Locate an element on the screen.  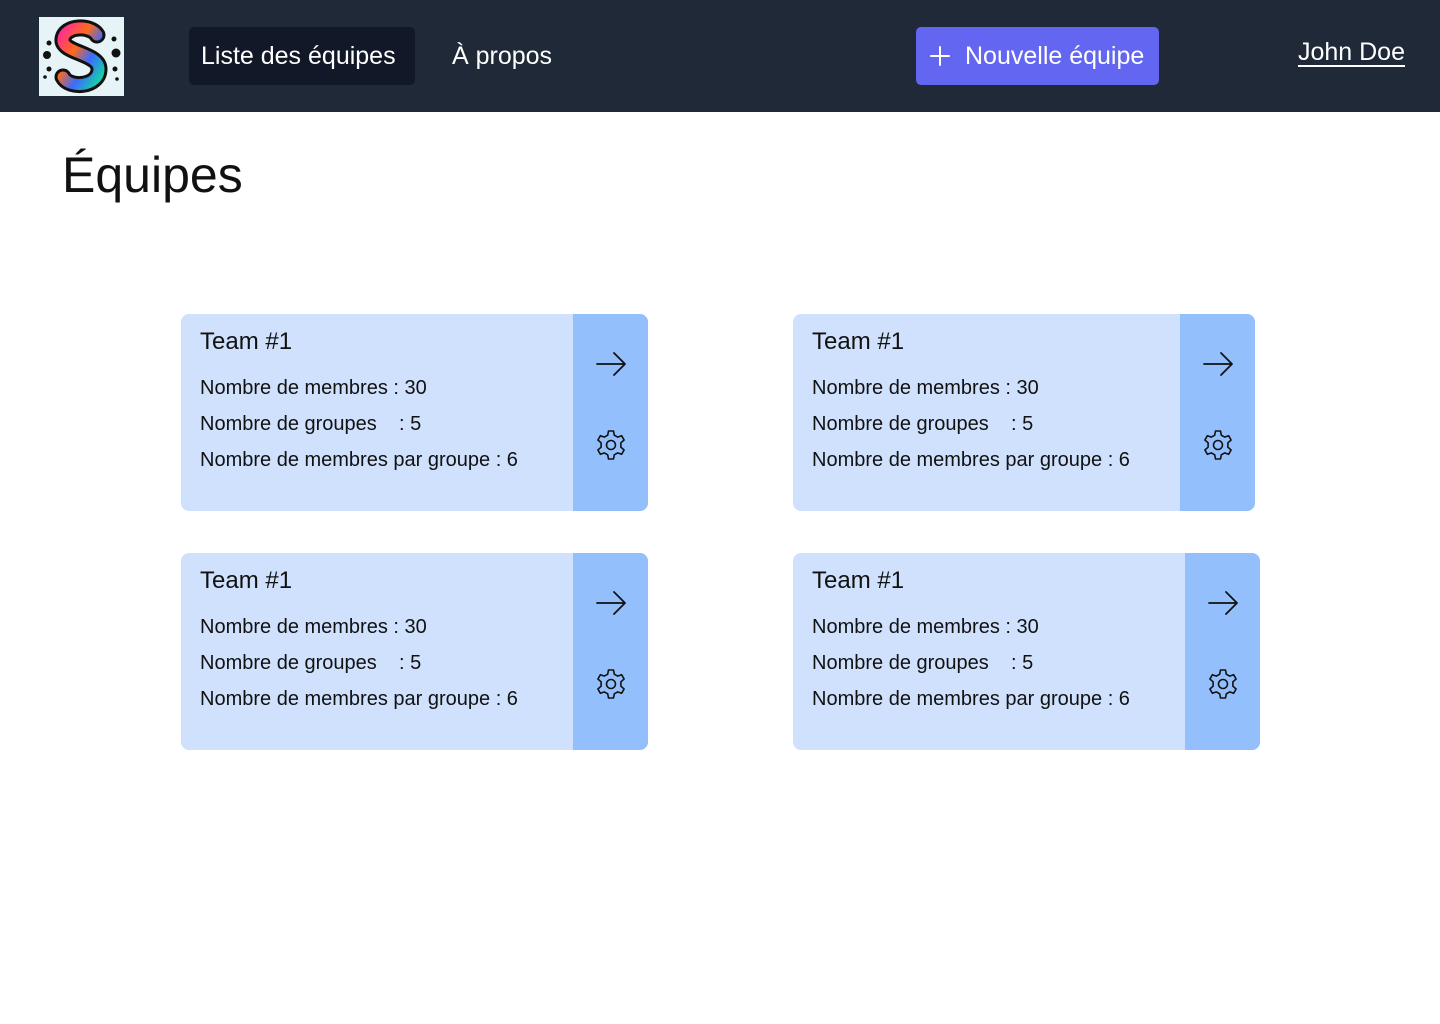
user-menu-link: John Doe is located at coordinates (1351, 52).